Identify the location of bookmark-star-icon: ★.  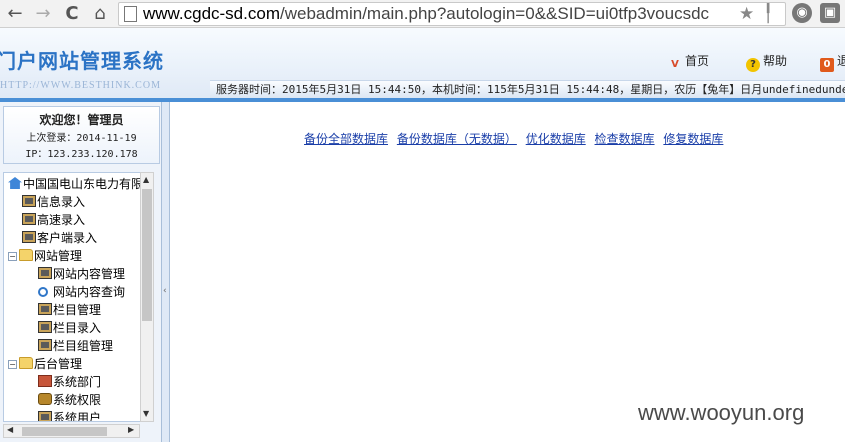
(746, 14).